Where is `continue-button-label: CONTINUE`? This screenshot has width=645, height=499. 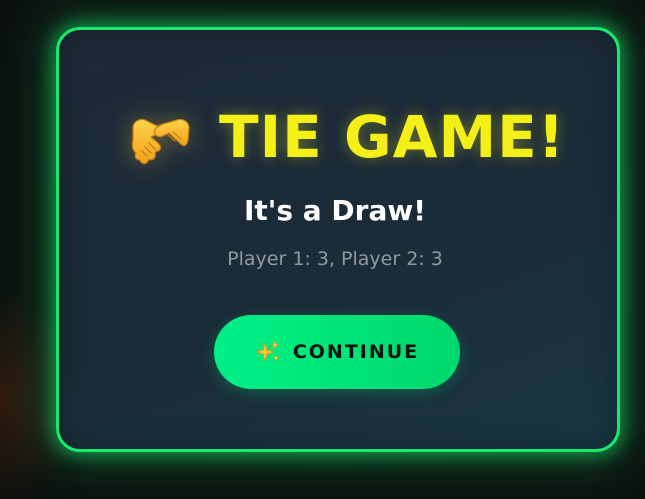
continue-button-label: CONTINUE is located at coordinates (356, 352).